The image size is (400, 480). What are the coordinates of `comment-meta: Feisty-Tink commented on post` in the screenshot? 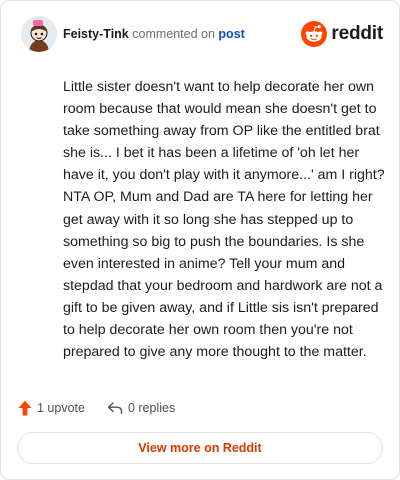 It's located at (154, 34).